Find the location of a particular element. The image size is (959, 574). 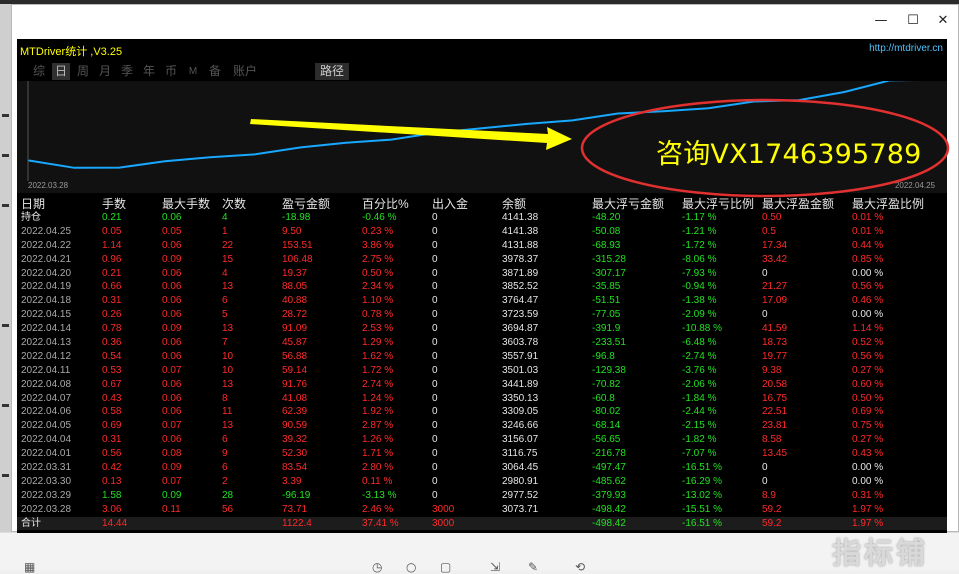

cell-date: 2022.04.13 is located at coordinates (46, 343).